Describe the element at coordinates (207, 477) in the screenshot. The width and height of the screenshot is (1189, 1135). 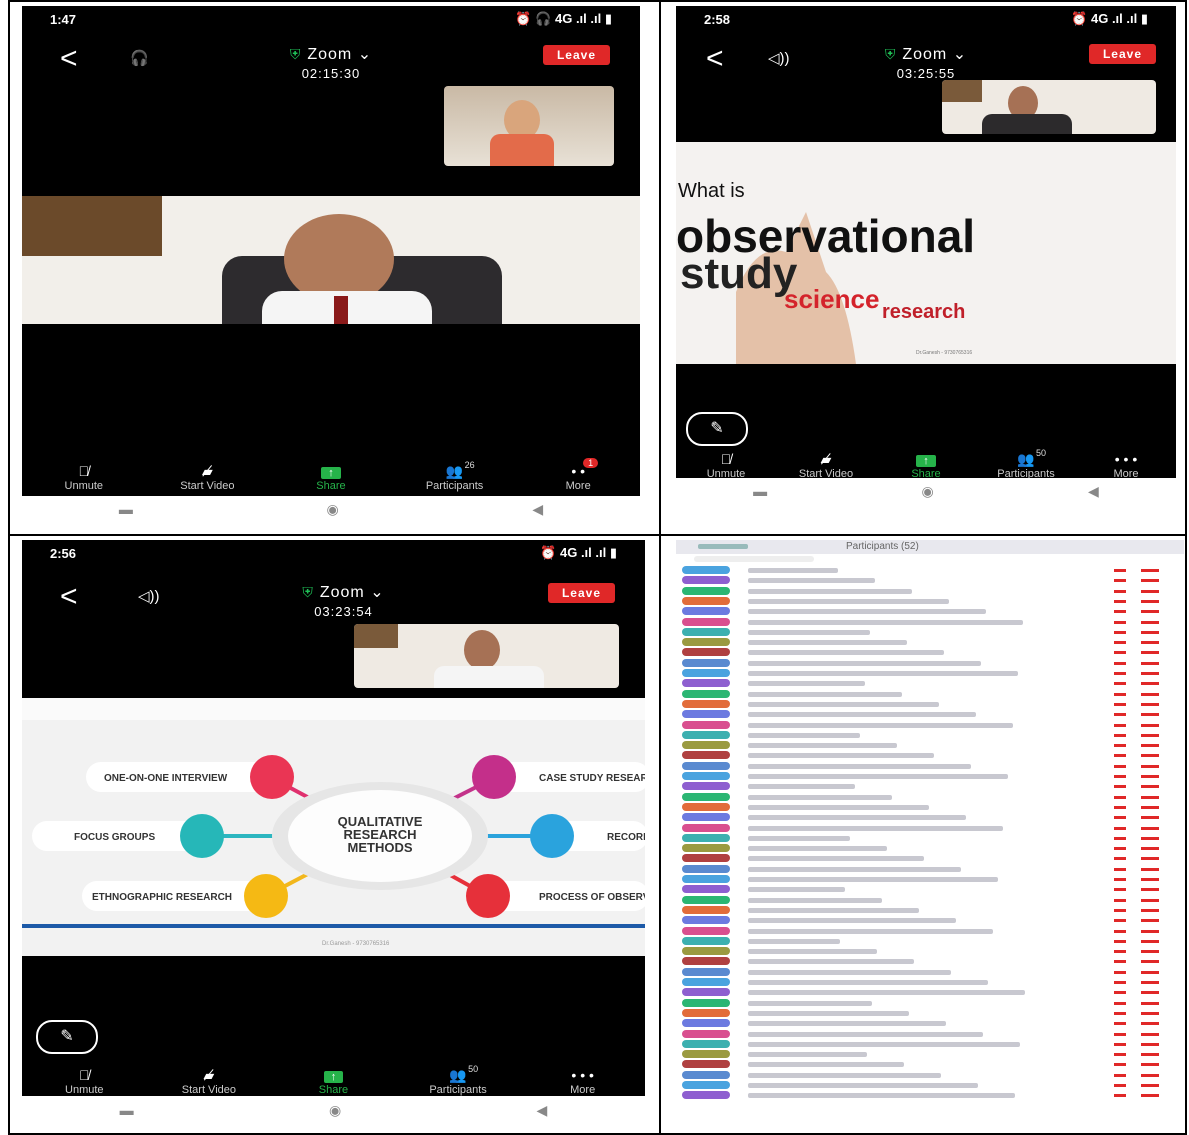
I see `start-video-button: ▰̸ Start Video` at that location.